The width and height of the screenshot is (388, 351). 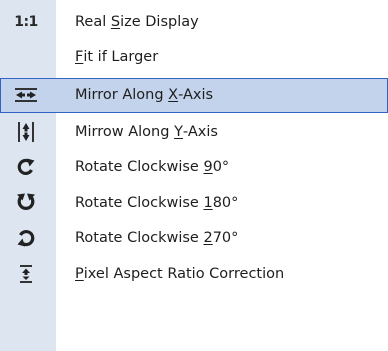 I want to click on menu-item-mirror-x-axis: Mirror Along X -Axis, so click(x=194, y=95).